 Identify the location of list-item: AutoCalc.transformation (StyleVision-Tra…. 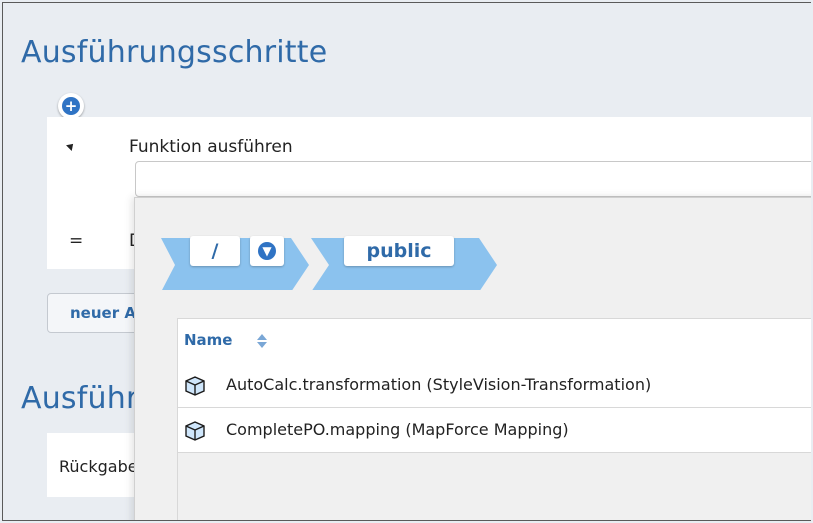
(494, 385).